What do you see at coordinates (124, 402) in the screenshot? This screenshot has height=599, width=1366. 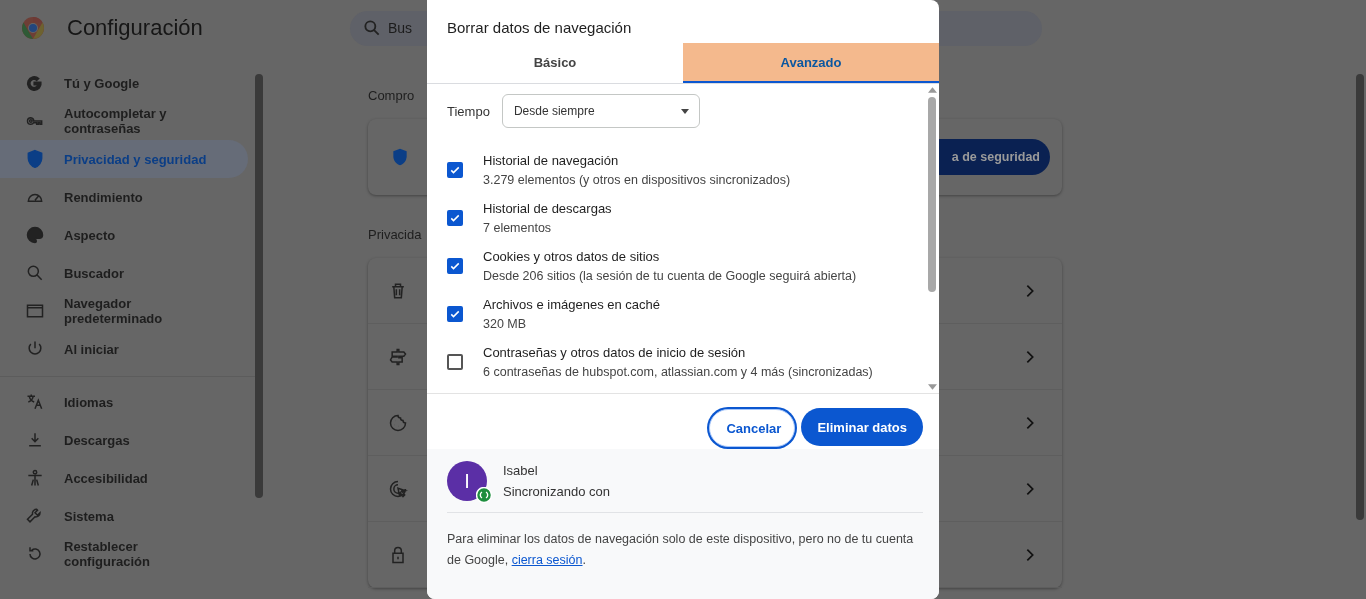 I see `sidebar-item: Idiomas` at bounding box center [124, 402].